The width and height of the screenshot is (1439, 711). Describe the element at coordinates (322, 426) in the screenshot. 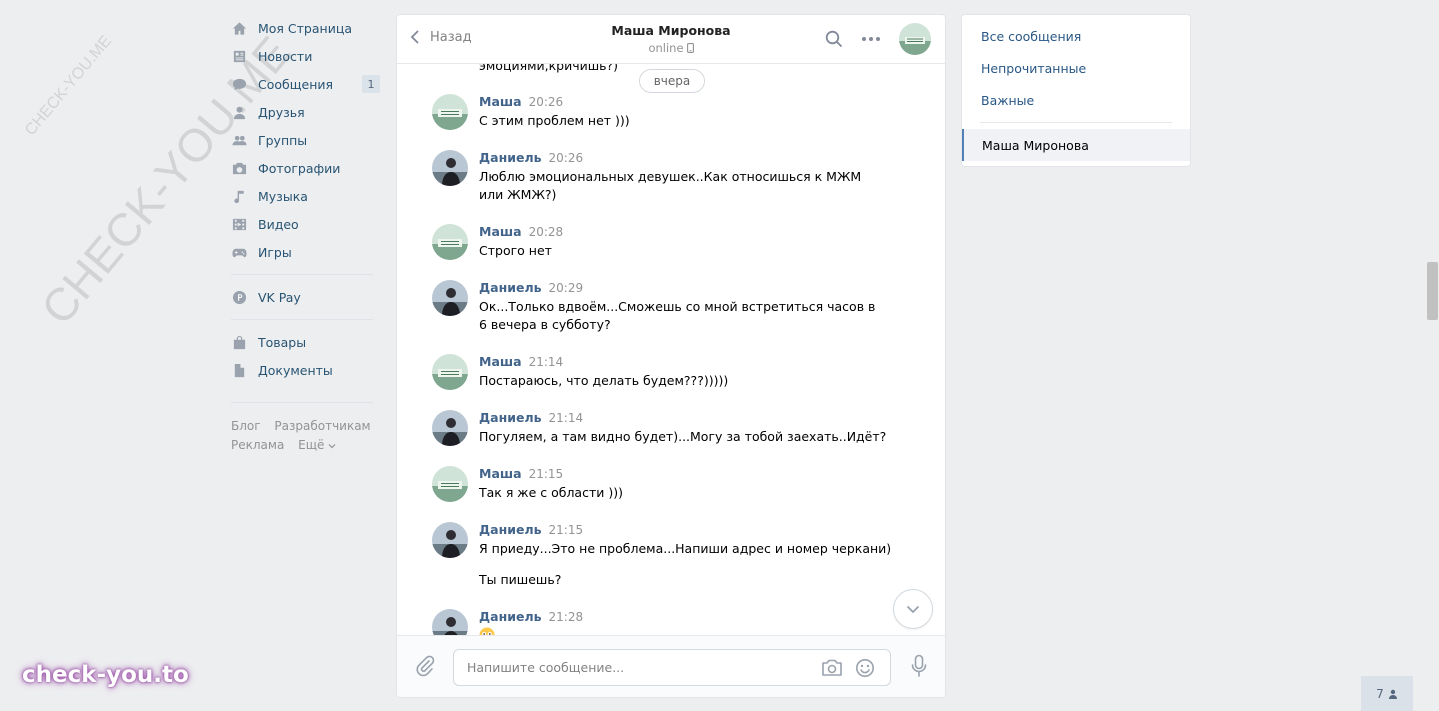

I see `footer-link-developers: Разработчикам` at that location.